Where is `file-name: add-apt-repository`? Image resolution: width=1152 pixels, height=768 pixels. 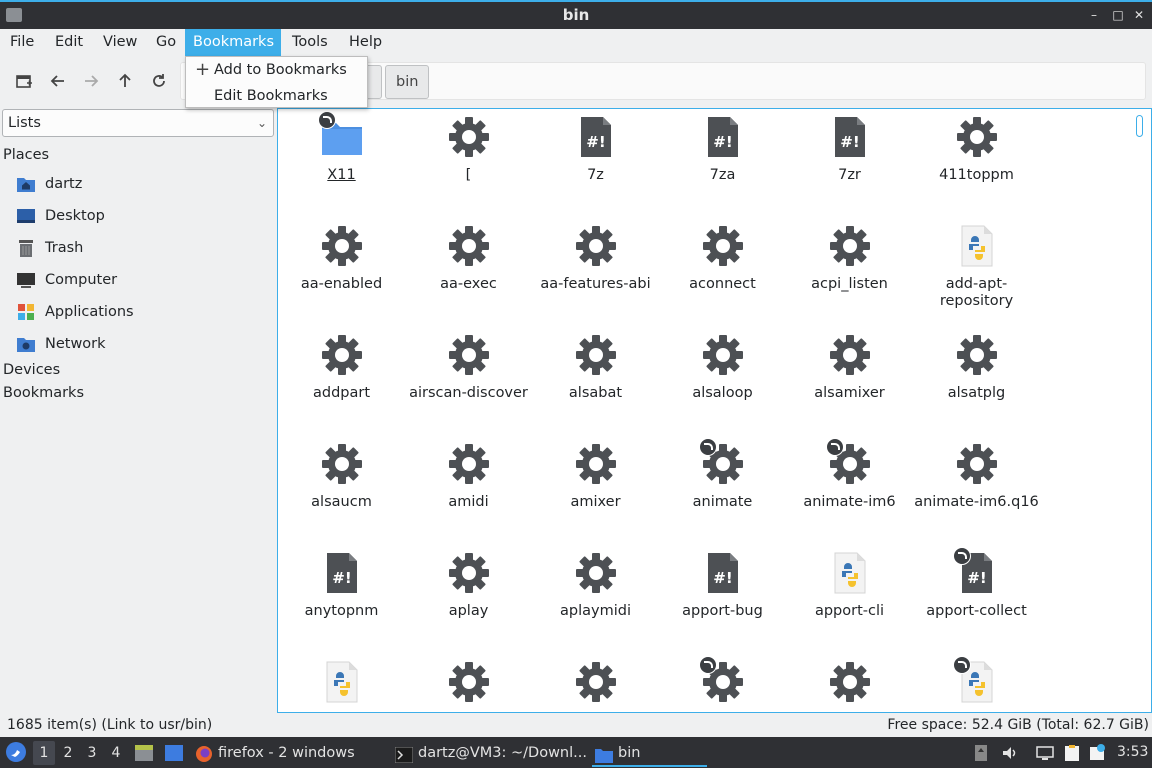 file-name: add-apt-repository is located at coordinates (976, 292).